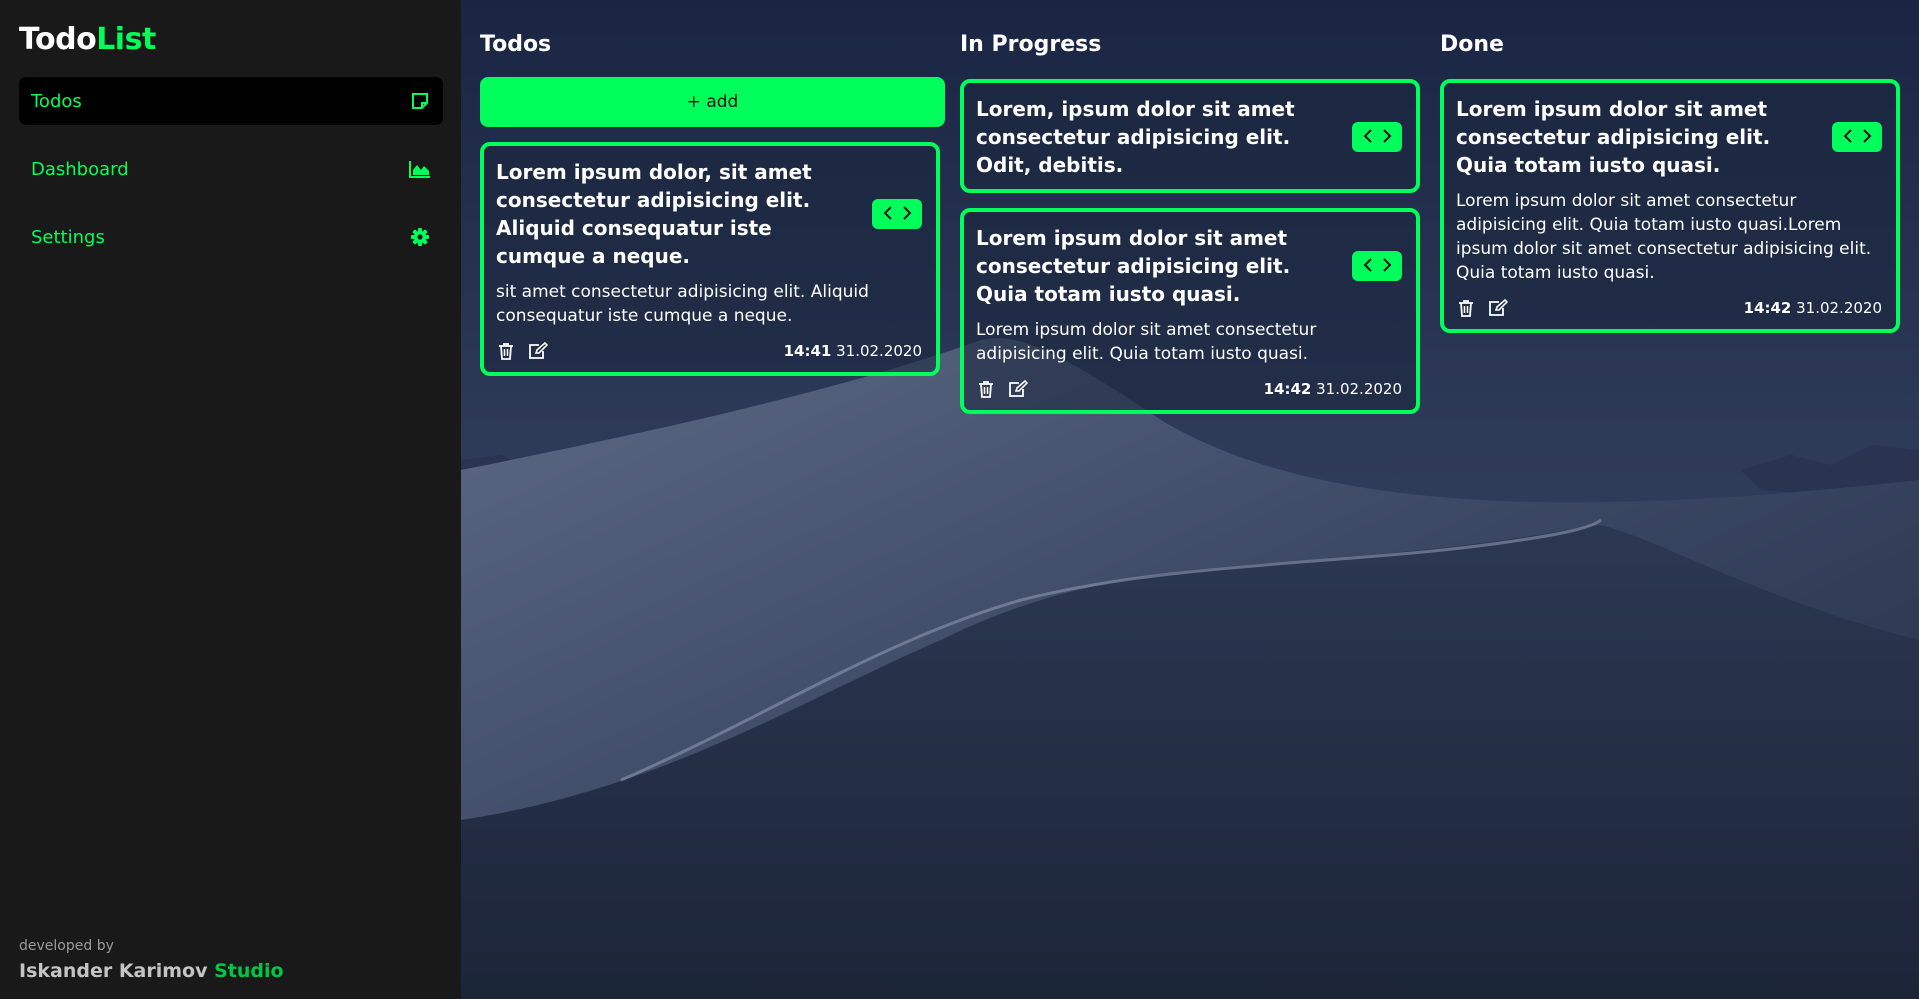  I want to click on sidebar-item-dashboard: Dashboard, so click(231, 169).